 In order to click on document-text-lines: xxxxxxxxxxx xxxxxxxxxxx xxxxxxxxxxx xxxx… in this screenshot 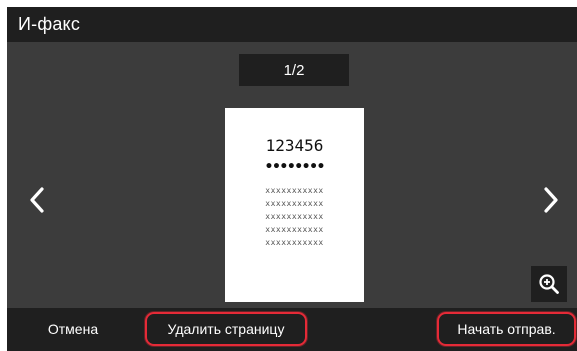, I will do `click(294, 216)`.